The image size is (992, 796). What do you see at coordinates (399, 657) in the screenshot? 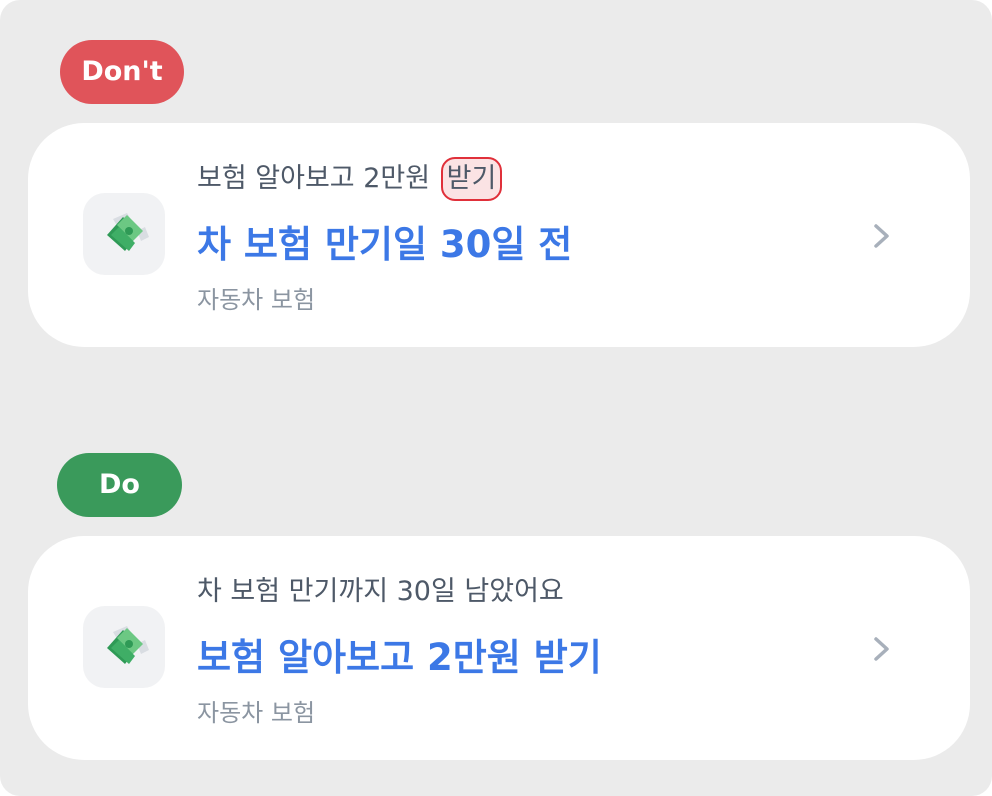
I see `card-title: 보험 알아보고 2만원 받기` at bounding box center [399, 657].